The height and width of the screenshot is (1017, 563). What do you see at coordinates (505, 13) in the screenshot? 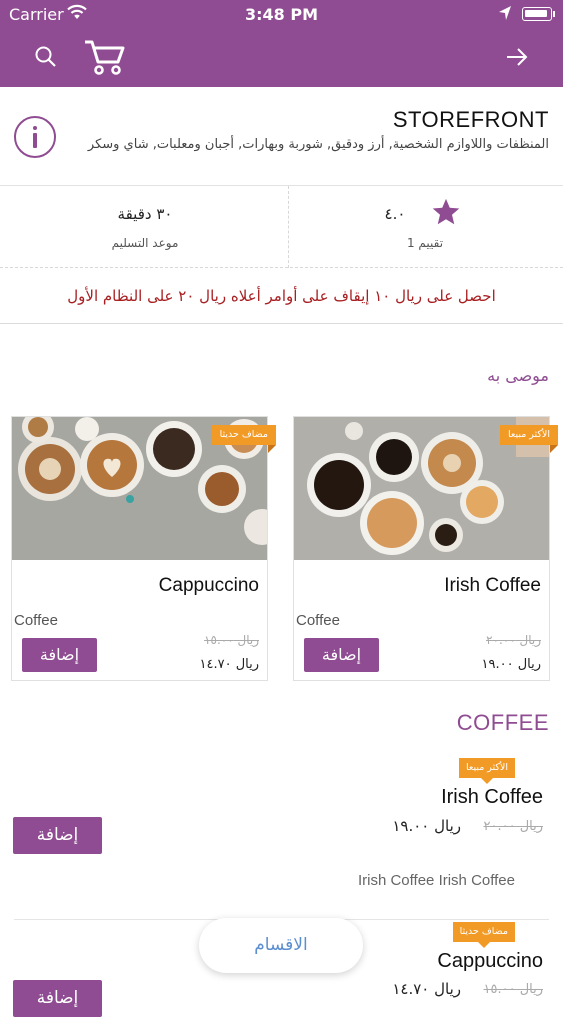
I see `location-arrow-icon` at bounding box center [505, 13].